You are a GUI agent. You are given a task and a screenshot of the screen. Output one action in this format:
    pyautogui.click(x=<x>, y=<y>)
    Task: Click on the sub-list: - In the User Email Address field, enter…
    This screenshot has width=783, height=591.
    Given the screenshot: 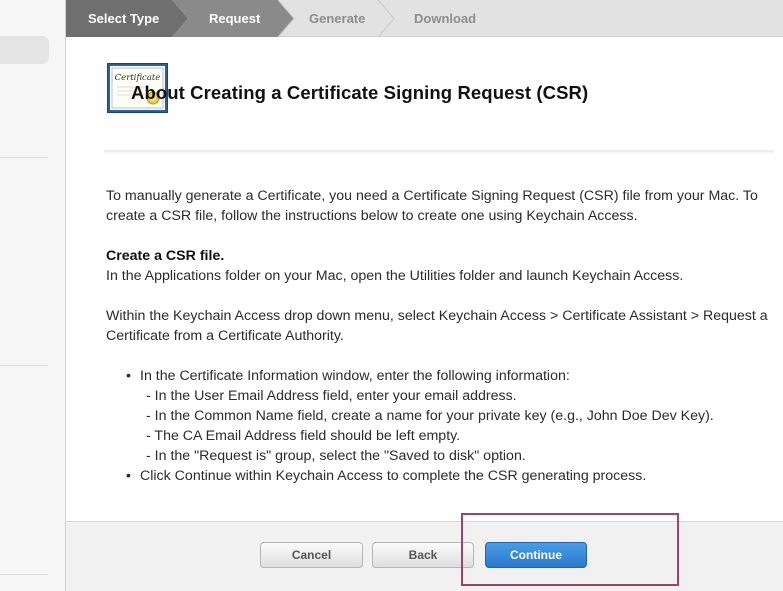 What is the action you would take?
    pyautogui.click(x=461, y=426)
    